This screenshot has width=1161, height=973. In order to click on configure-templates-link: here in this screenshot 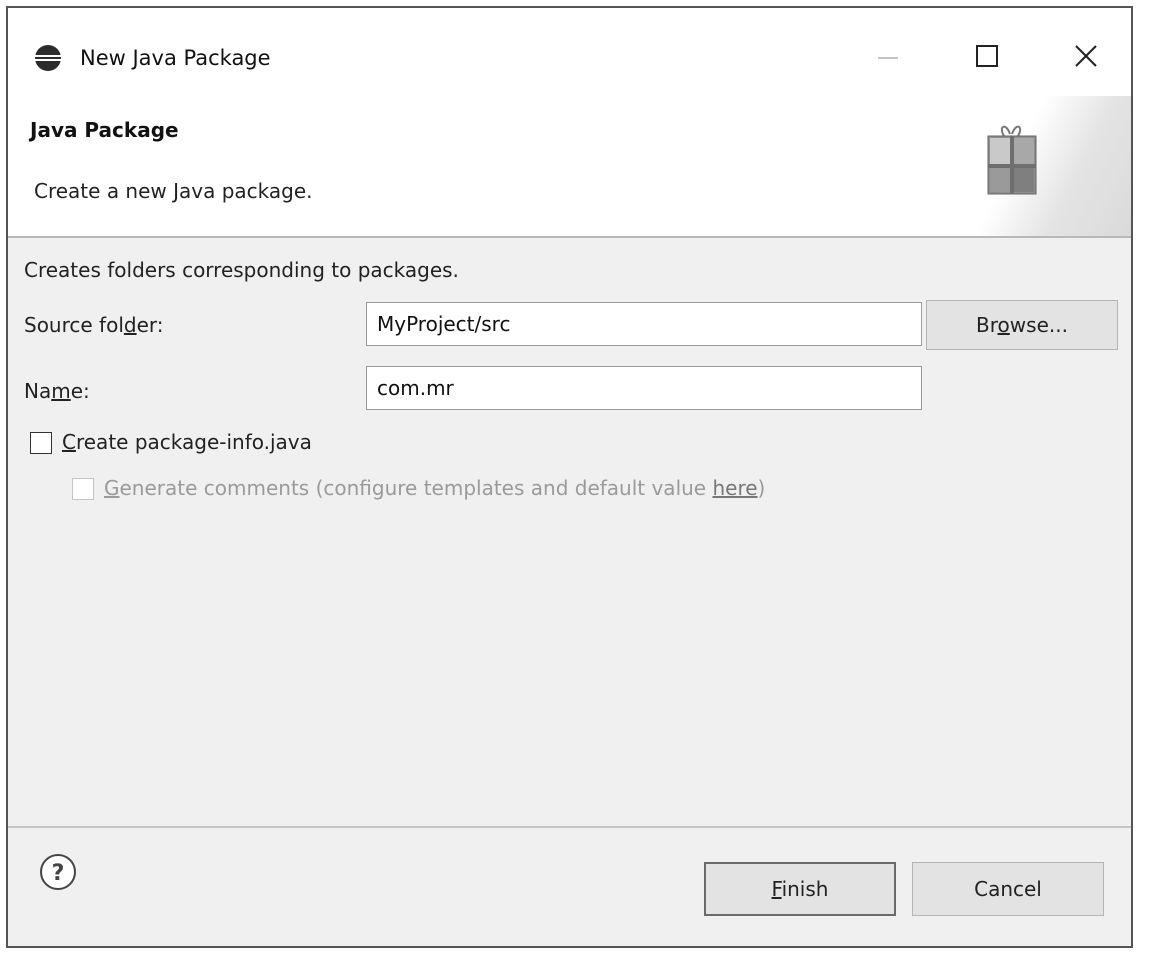, I will do `click(734, 488)`.